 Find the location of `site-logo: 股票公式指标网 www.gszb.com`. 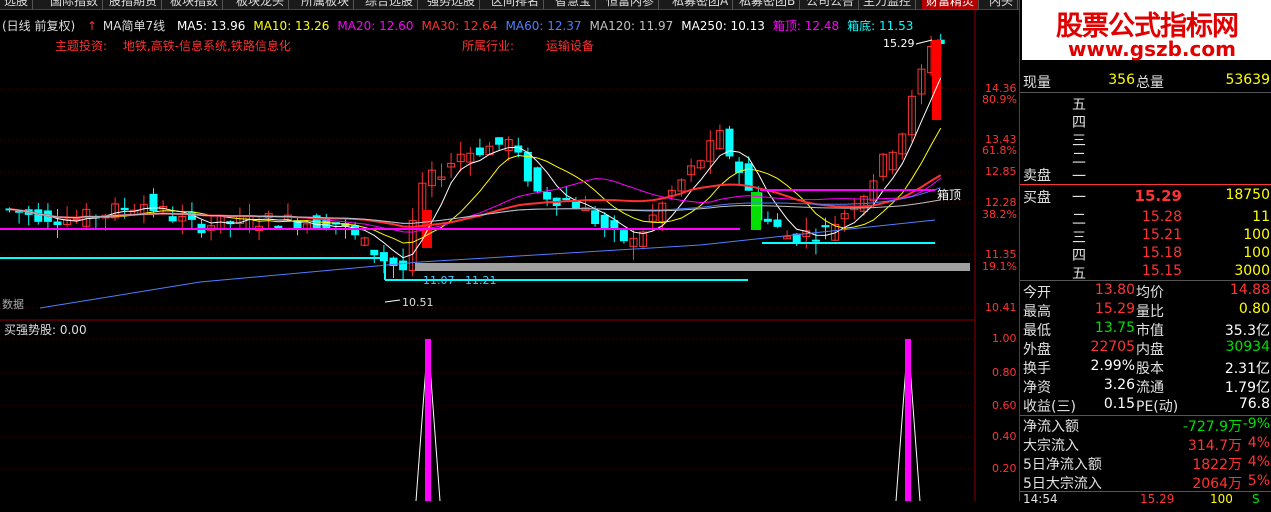

site-logo: 股票公式指标网 www.gszb.com is located at coordinates (1146, 30).